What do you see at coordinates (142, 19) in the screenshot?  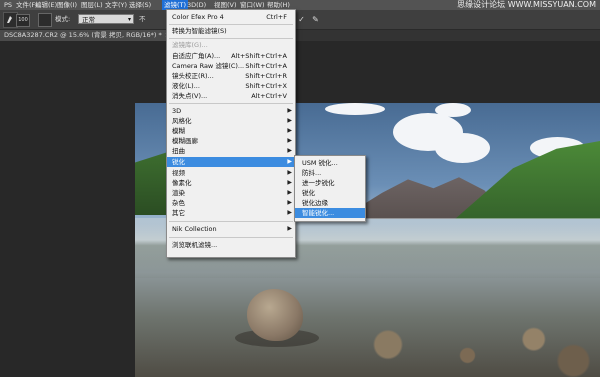 I see `truncated-option-label: 不` at bounding box center [142, 19].